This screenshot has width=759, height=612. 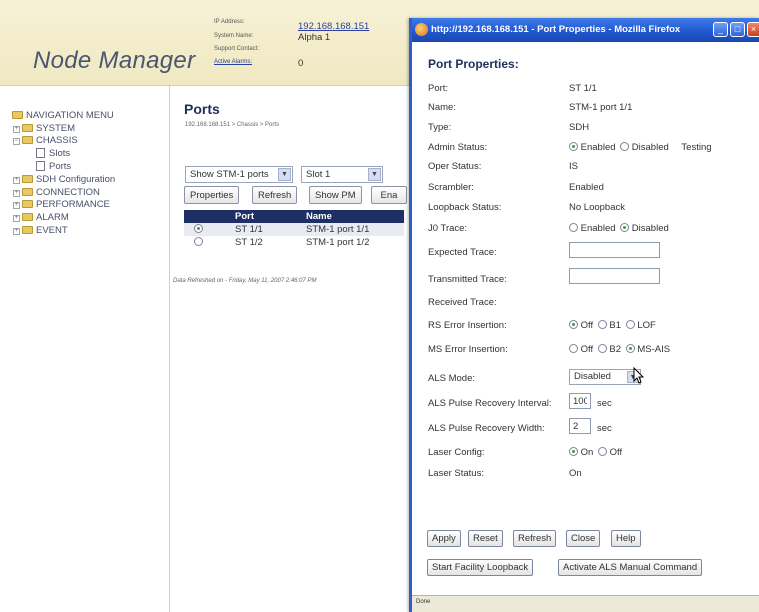 What do you see at coordinates (338, 229) in the screenshot?
I see `name-cell: STM-1 port 1/1` at bounding box center [338, 229].